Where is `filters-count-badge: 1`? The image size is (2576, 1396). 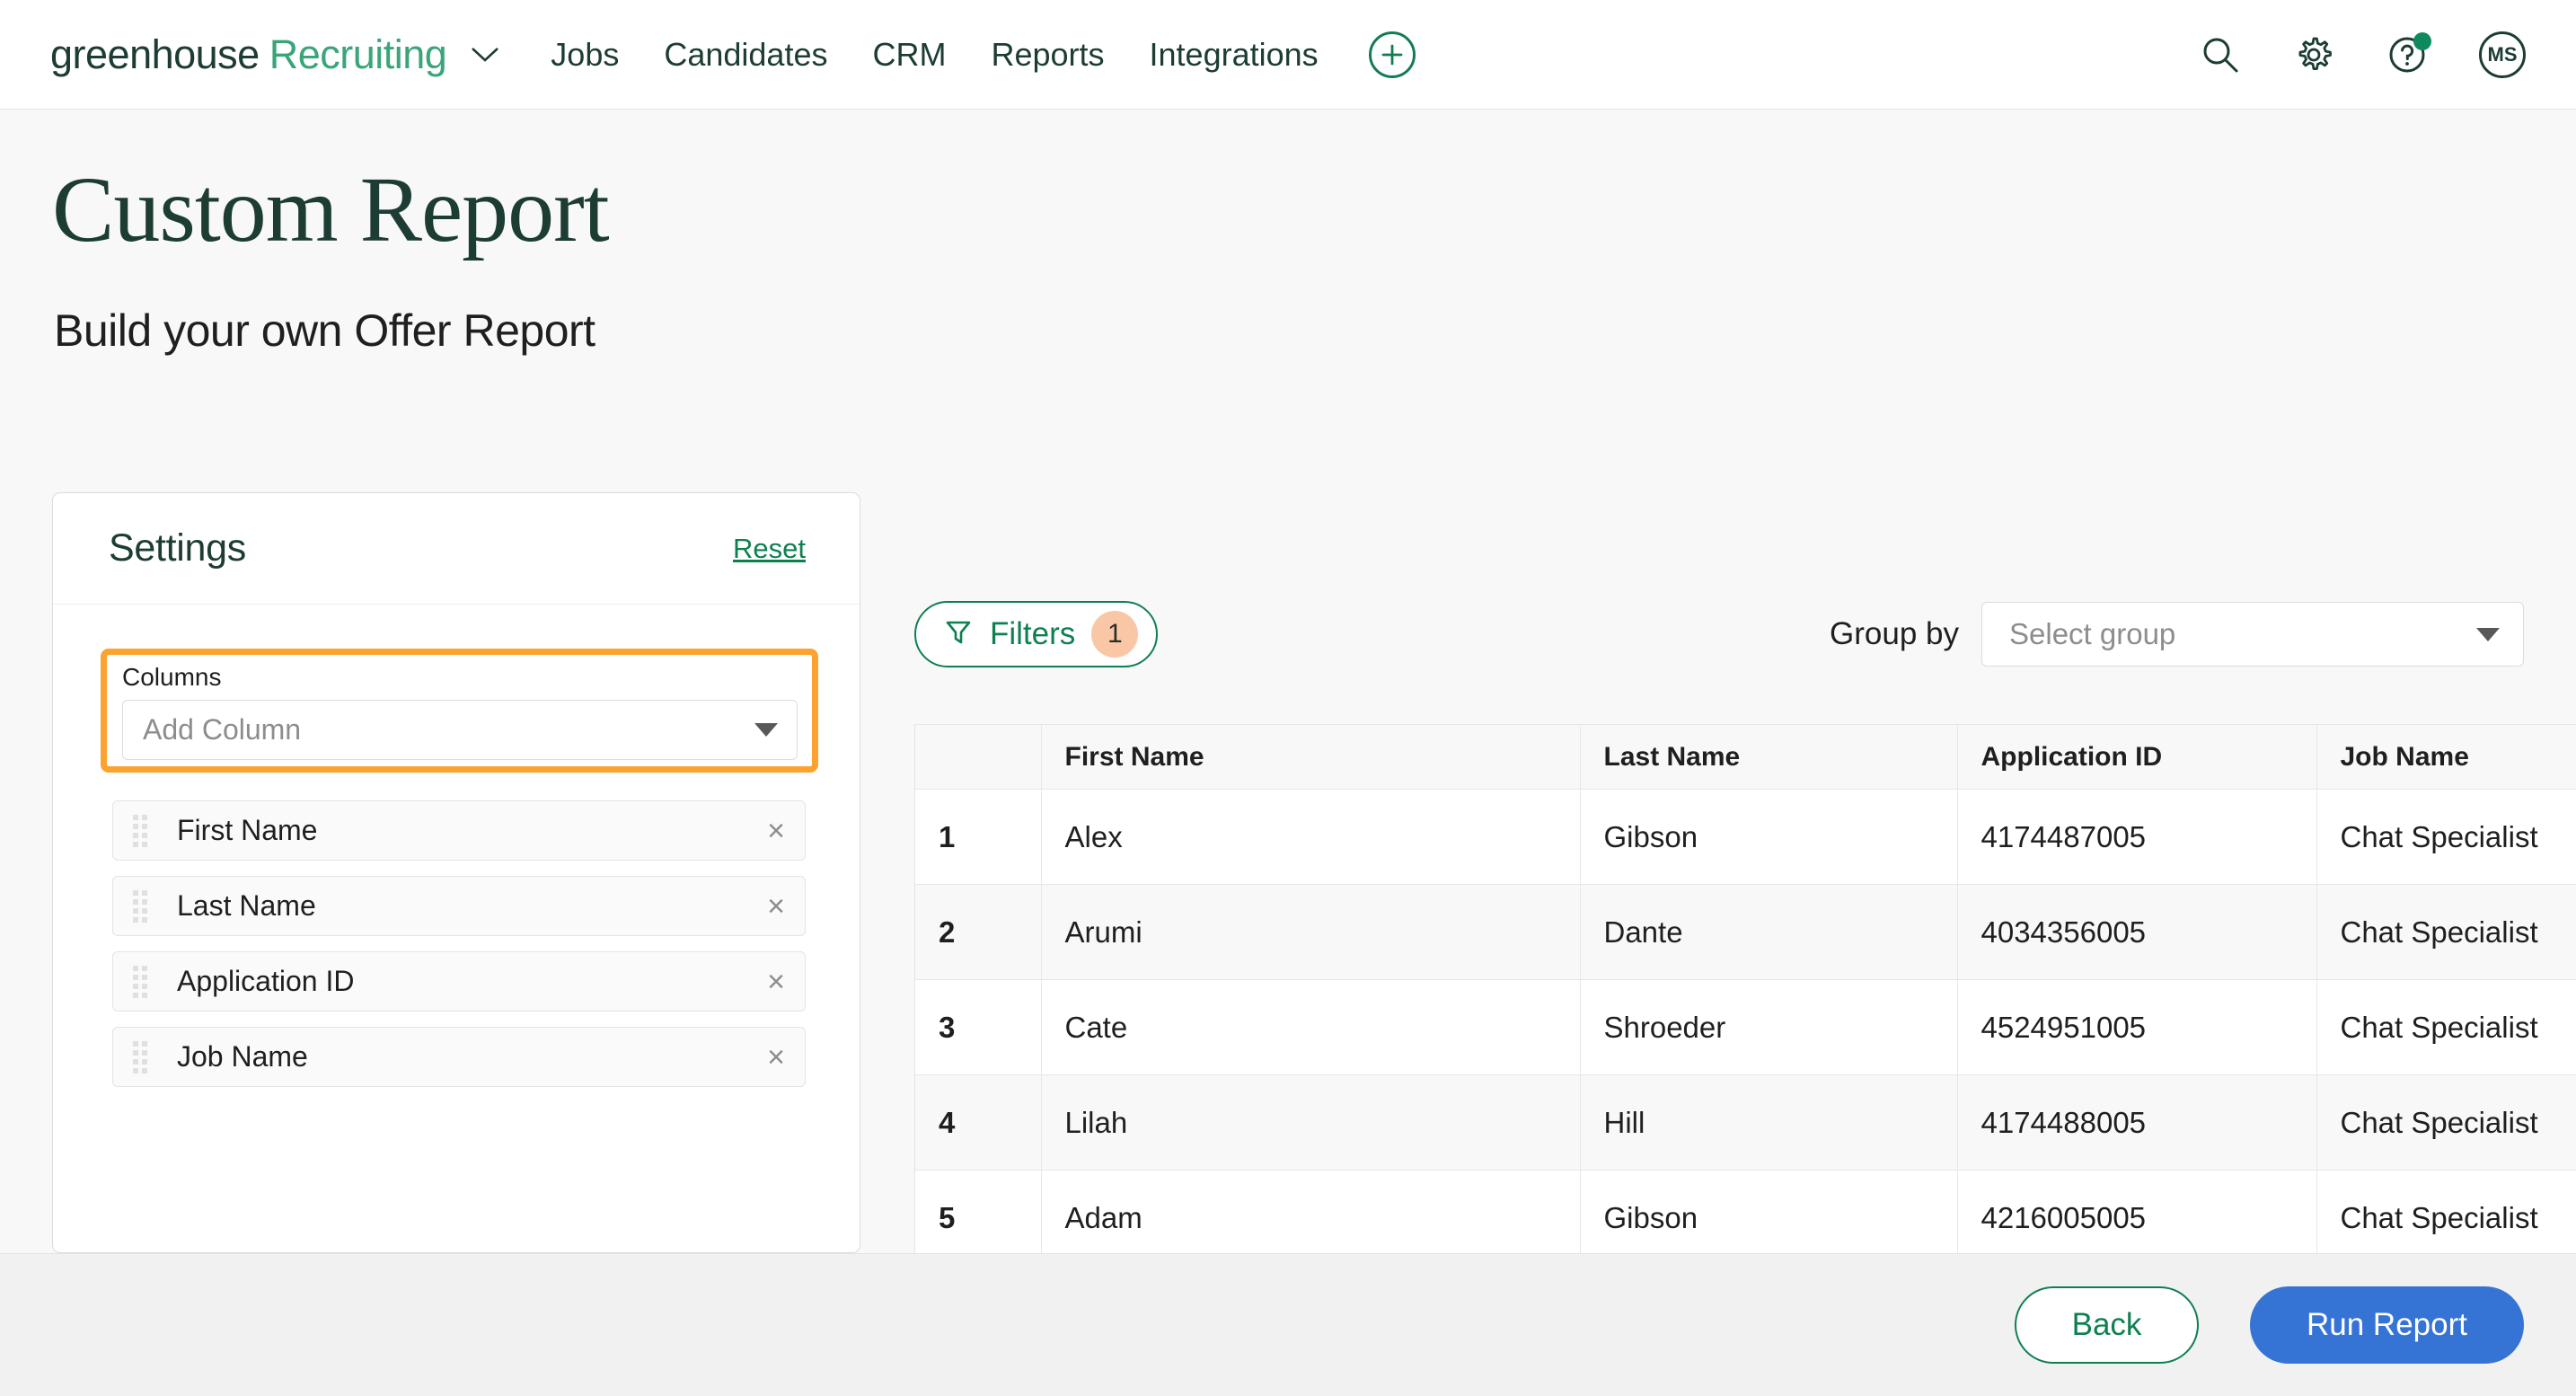 filters-count-badge: 1 is located at coordinates (1115, 635).